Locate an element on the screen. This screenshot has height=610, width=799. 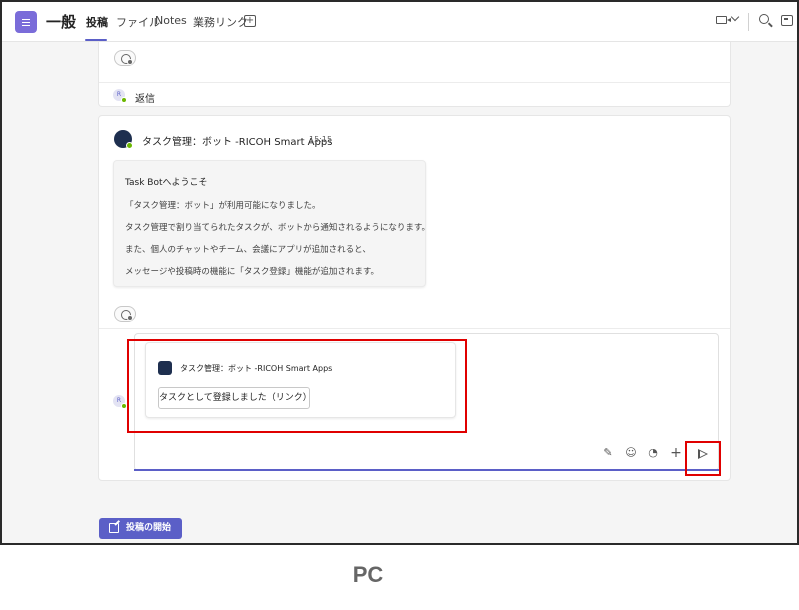
reply-row: R 返信 is located at coordinates (414, 94).